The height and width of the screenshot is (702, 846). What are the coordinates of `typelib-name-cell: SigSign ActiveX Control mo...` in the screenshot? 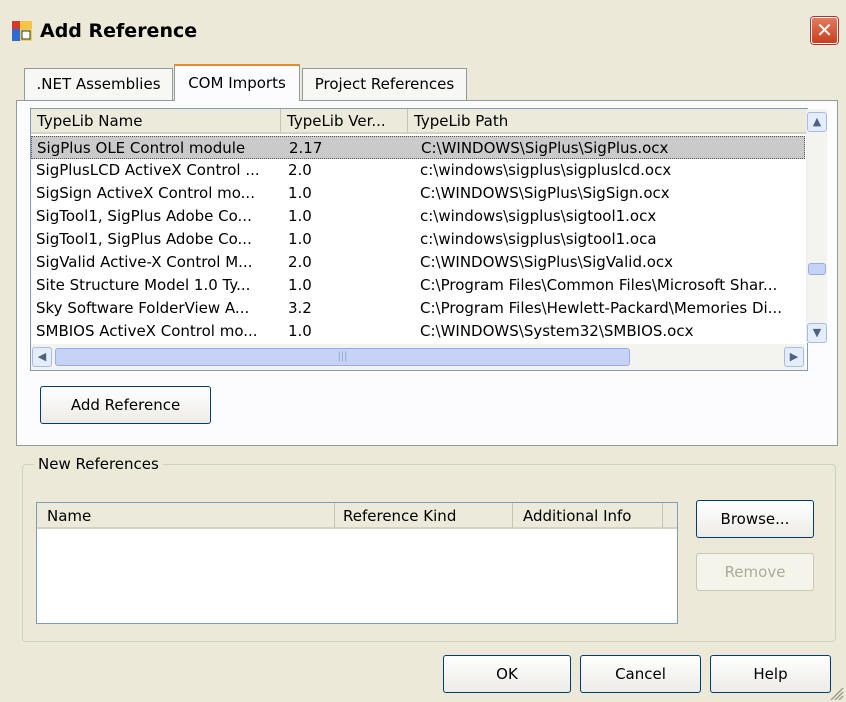 It's located at (145, 193).